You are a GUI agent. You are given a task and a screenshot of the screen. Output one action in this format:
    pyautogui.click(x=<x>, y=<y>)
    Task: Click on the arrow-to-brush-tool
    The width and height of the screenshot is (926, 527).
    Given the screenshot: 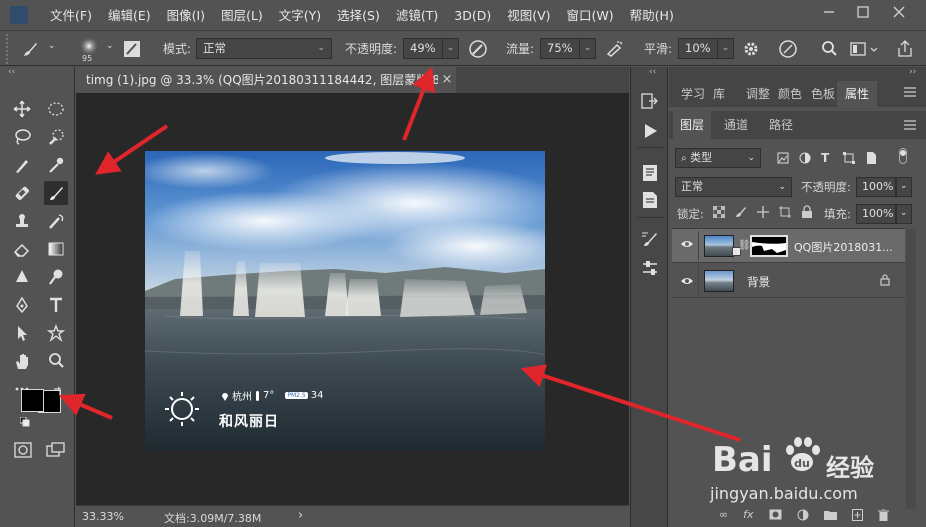 What is the action you would take?
    pyautogui.click(x=132, y=149)
    